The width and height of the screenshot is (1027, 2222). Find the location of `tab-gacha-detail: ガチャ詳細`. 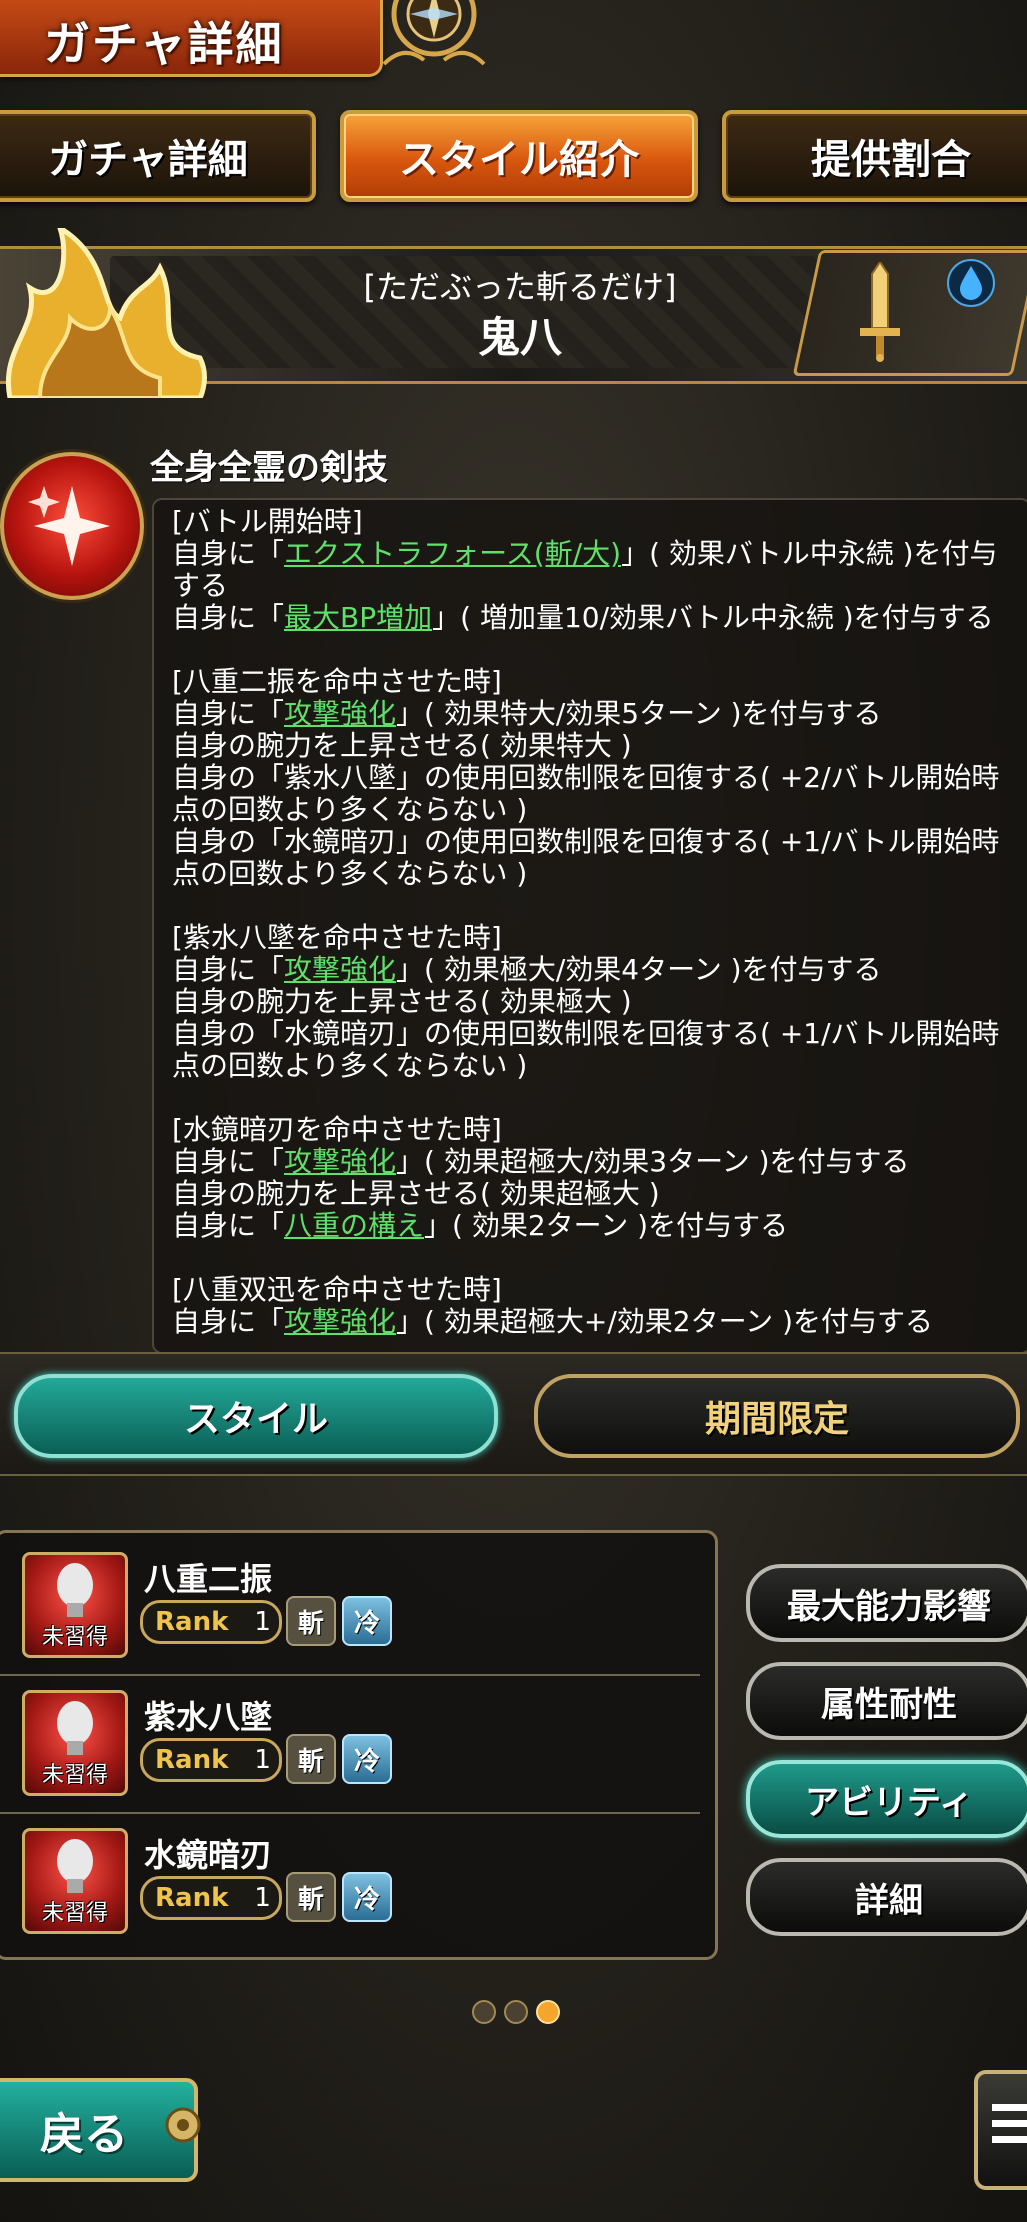

tab-gacha-detail: ガチャ詳細 is located at coordinates (158, 156).